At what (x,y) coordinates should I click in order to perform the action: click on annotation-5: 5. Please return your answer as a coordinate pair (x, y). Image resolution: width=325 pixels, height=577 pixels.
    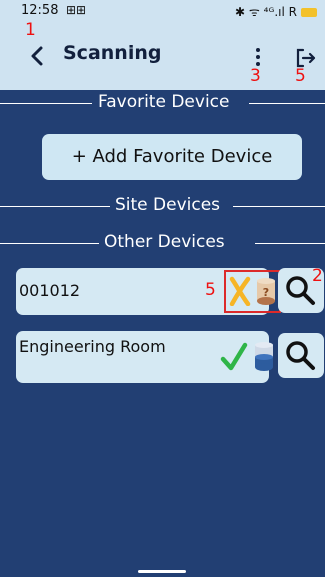
    Looking at the image, I should click on (300, 76).